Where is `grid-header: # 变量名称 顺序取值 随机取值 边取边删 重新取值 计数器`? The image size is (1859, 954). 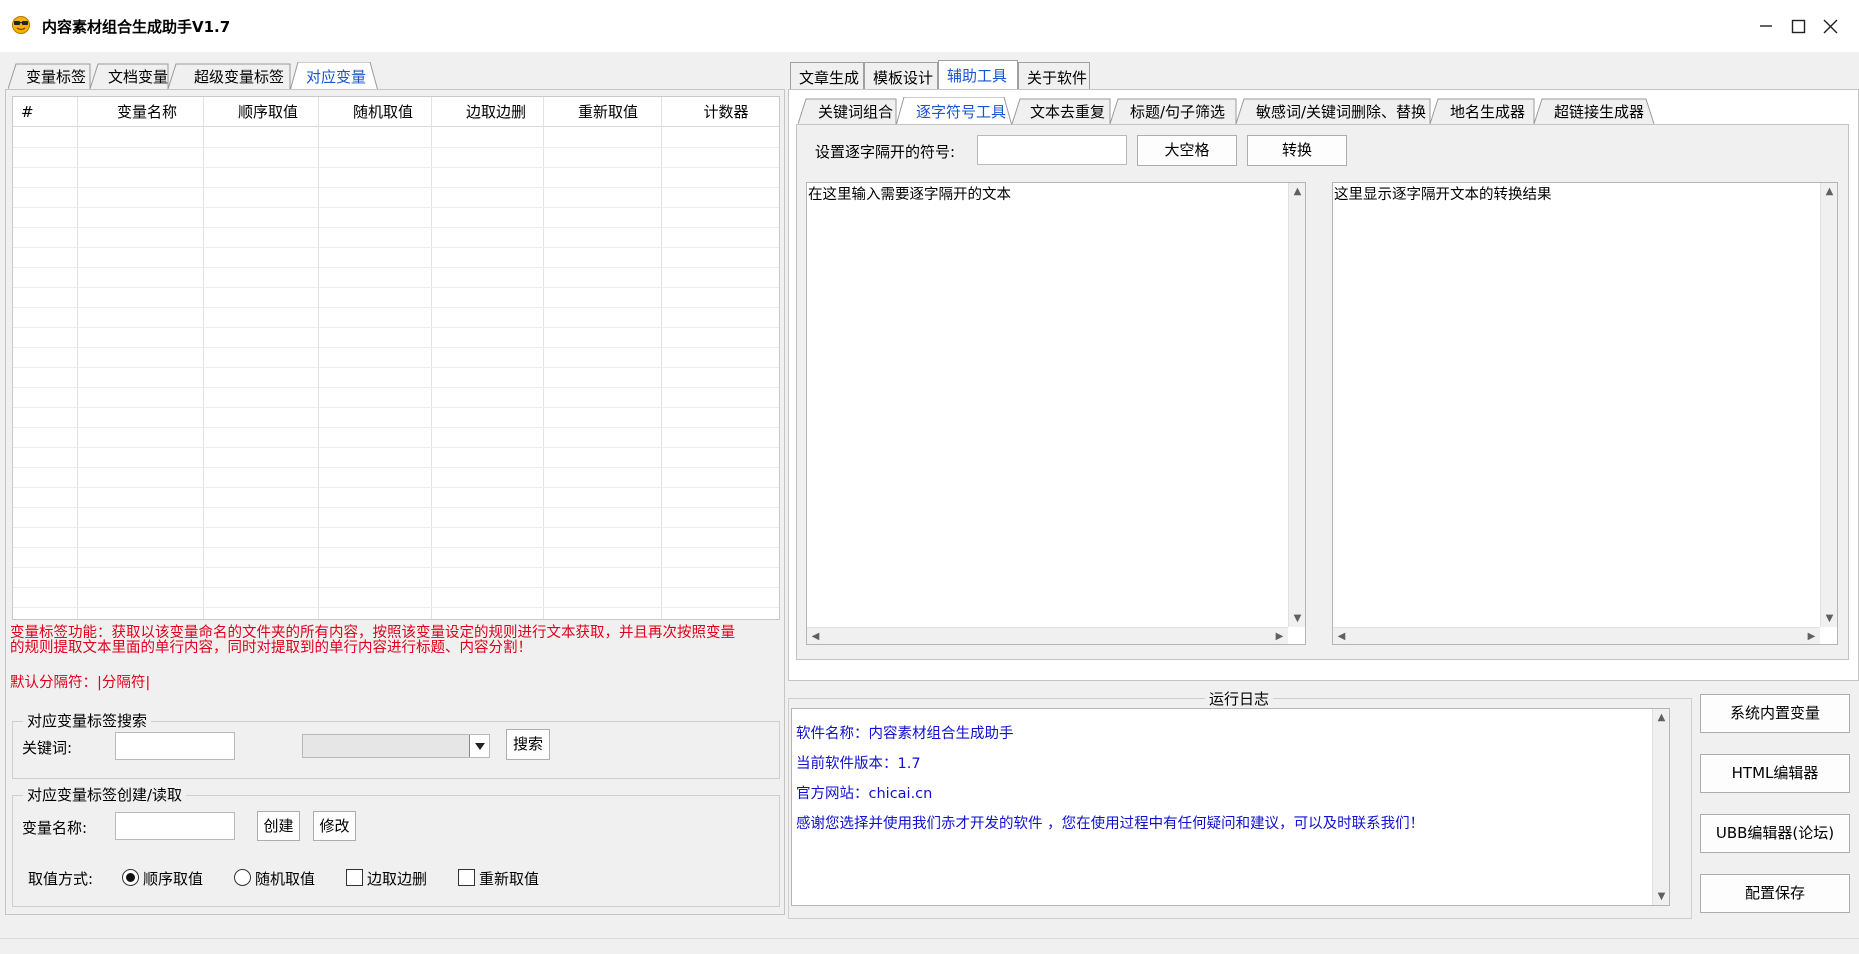 grid-header: # 变量名称 顺序取值 随机取值 边取边删 重新取值 计数器 is located at coordinates (396, 112).